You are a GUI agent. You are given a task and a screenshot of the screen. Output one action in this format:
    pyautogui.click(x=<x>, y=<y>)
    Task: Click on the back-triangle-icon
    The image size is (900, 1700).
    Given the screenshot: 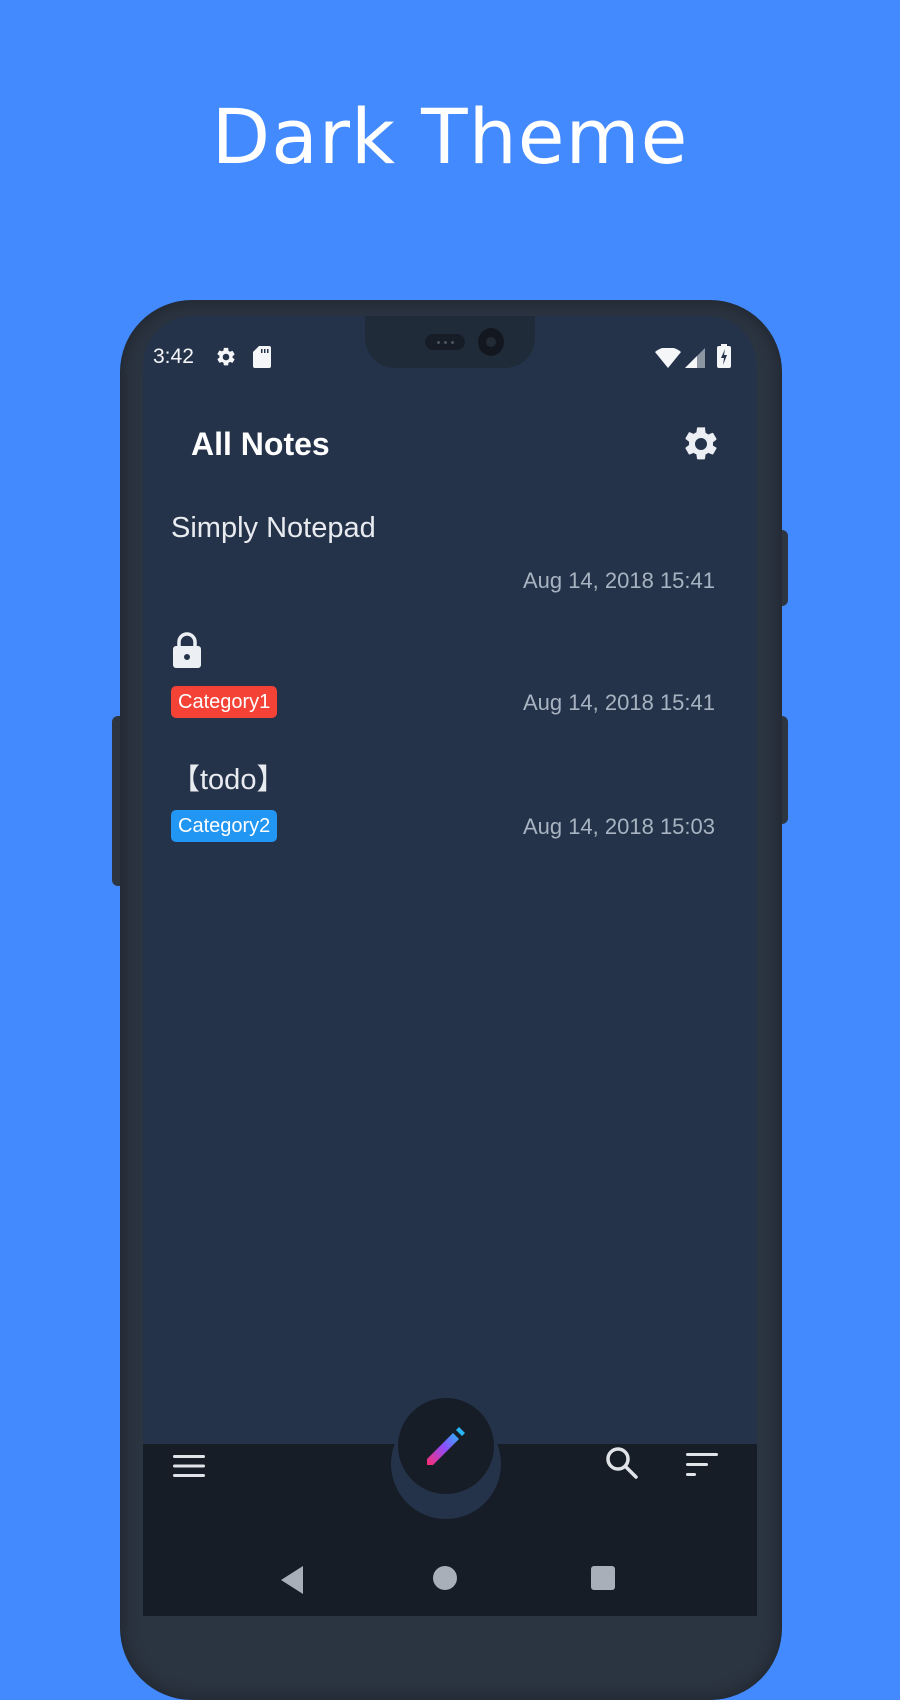 What is the action you would take?
    pyautogui.click(x=292, y=1580)
    